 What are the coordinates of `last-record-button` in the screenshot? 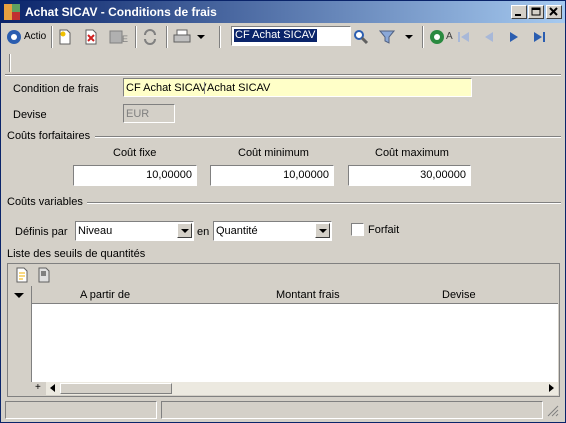 It's located at (541, 37).